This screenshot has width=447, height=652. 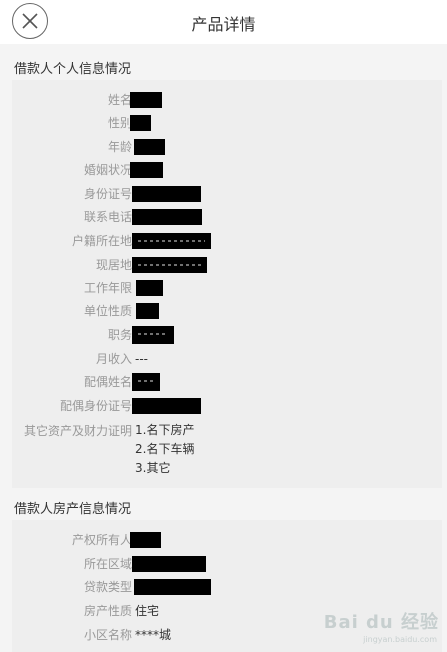 I want to click on asset-item: 2.名下车辆, so click(x=165, y=449).